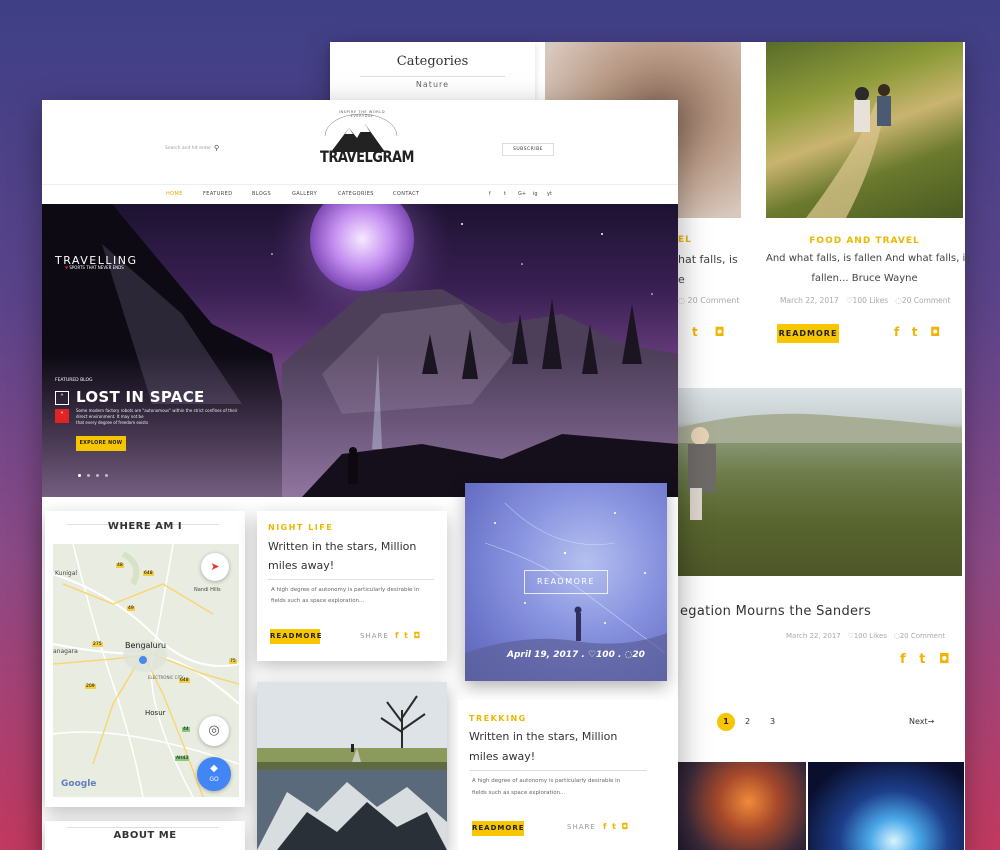 The width and height of the screenshot is (1000, 850). I want to click on slider-dots, so click(93, 471).